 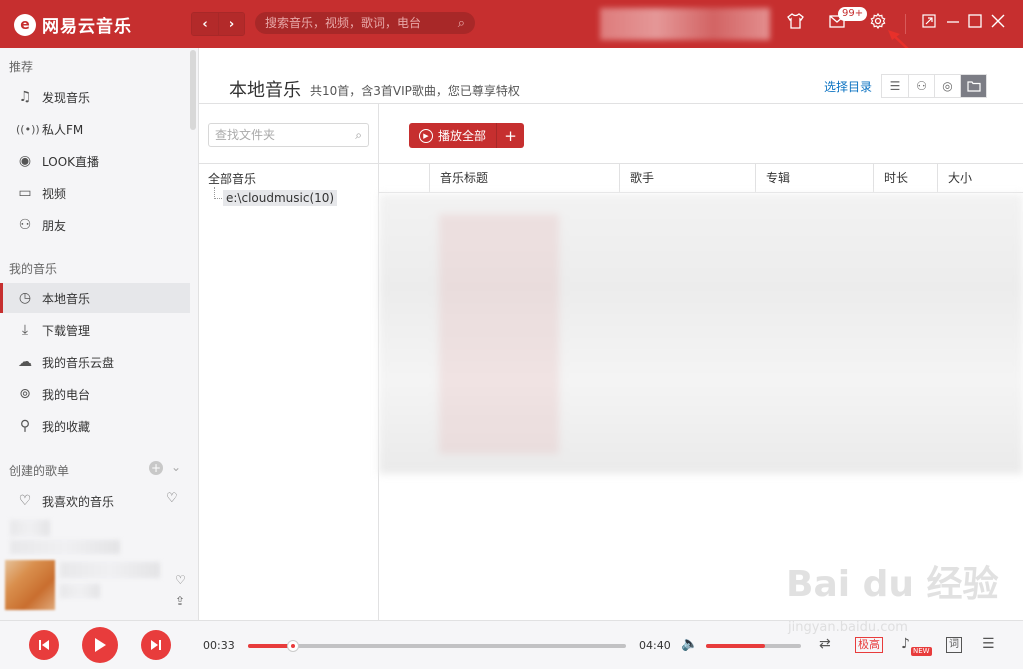 I want to click on collection-icon: ⚲, so click(x=25, y=426).